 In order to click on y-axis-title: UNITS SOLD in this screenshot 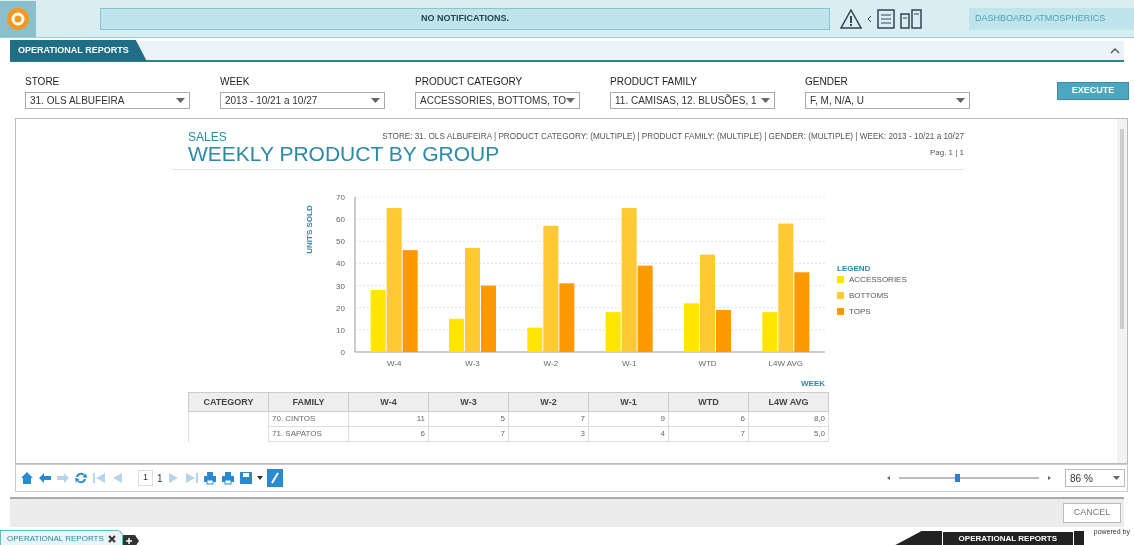, I will do `click(309, 230)`.